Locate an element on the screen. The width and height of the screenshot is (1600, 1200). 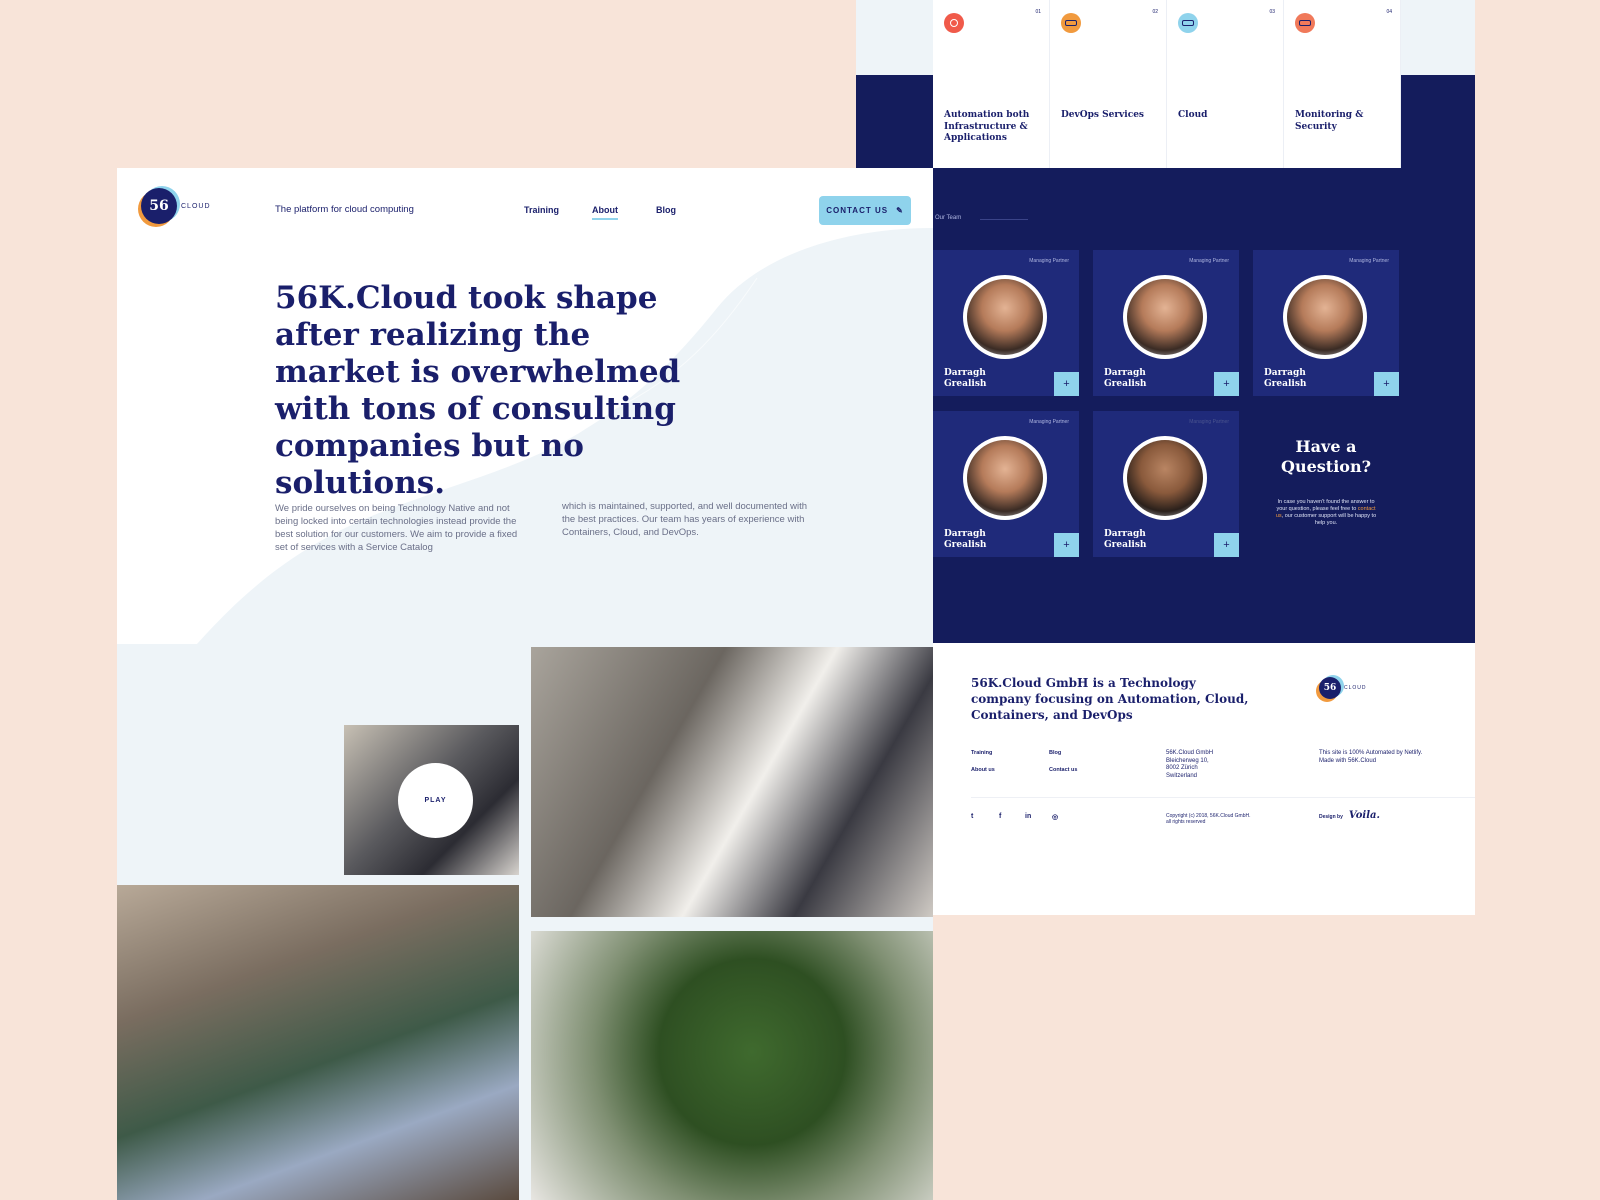
pencil-icon: ✎ is located at coordinates (900, 210).